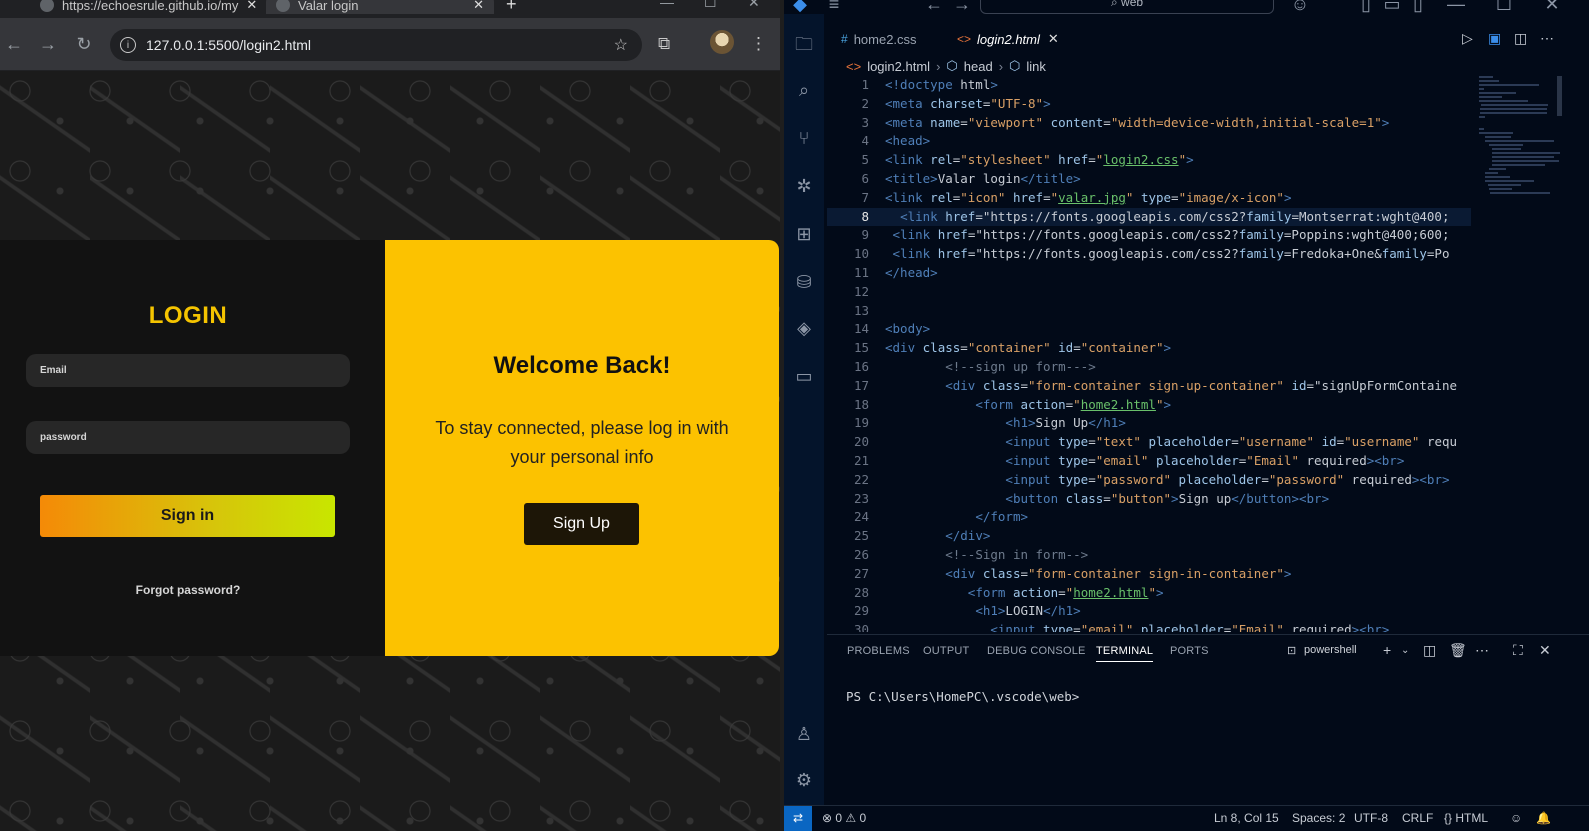 This screenshot has height=831, width=1589. What do you see at coordinates (380, 7) in the screenshot?
I see `browser-tab-valar-login: Valar login ✕` at bounding box center [380, 7].